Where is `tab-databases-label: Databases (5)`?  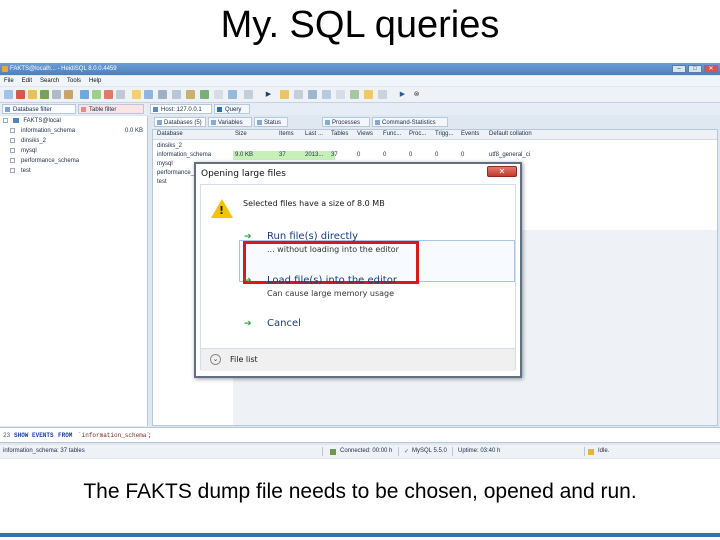 tab-databases-label: Databases (5) is located at coordinates (183, 123).